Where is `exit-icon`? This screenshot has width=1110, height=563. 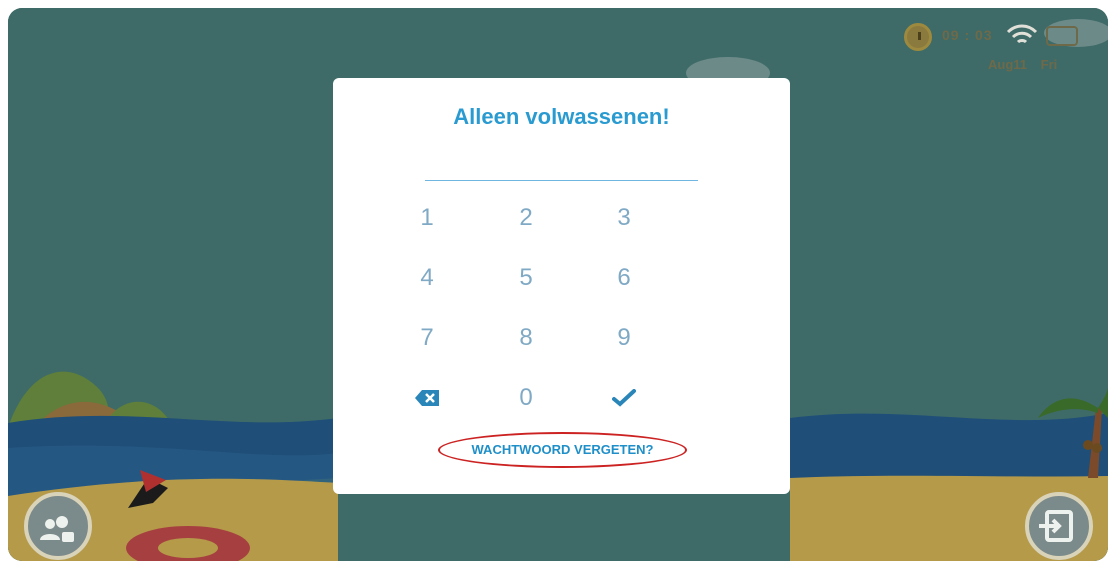 exit-icon is located at coordinates (1056, 526).